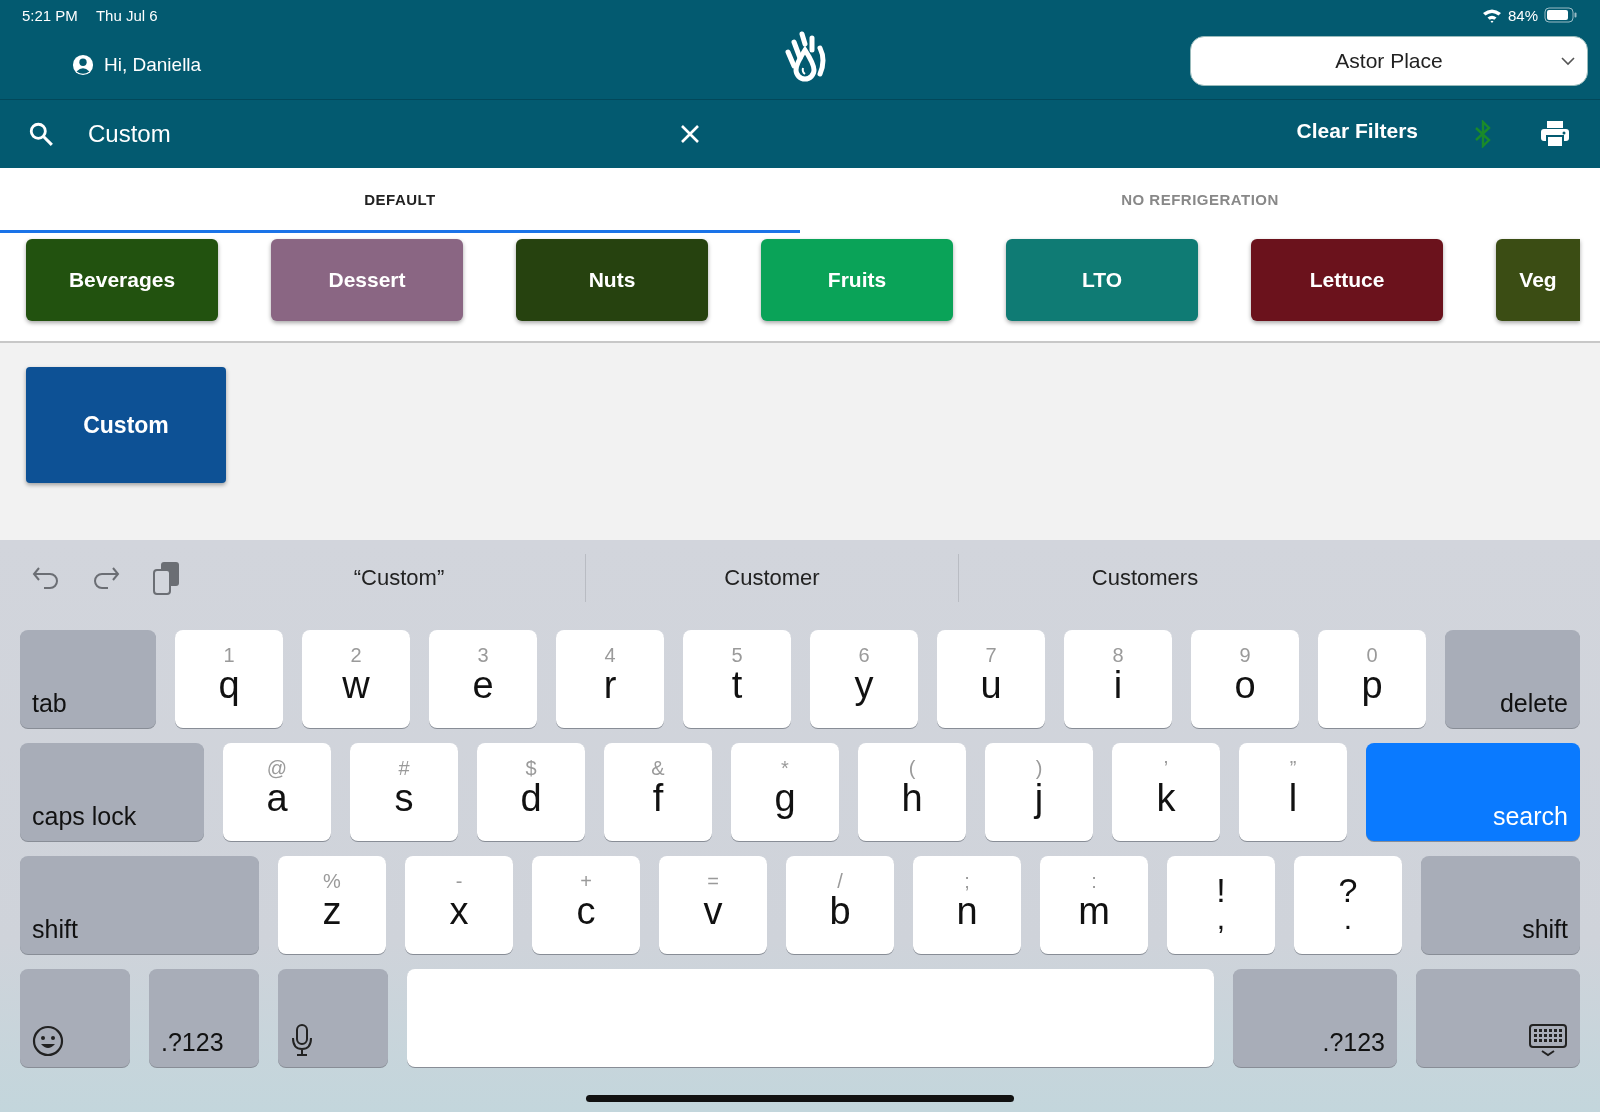 This screenshot has width=1600, height=1112. What do you see at coordinates (229, 679) in the screenshot?
I see `letter-key: 1 q` at bounding box center [229, 679].